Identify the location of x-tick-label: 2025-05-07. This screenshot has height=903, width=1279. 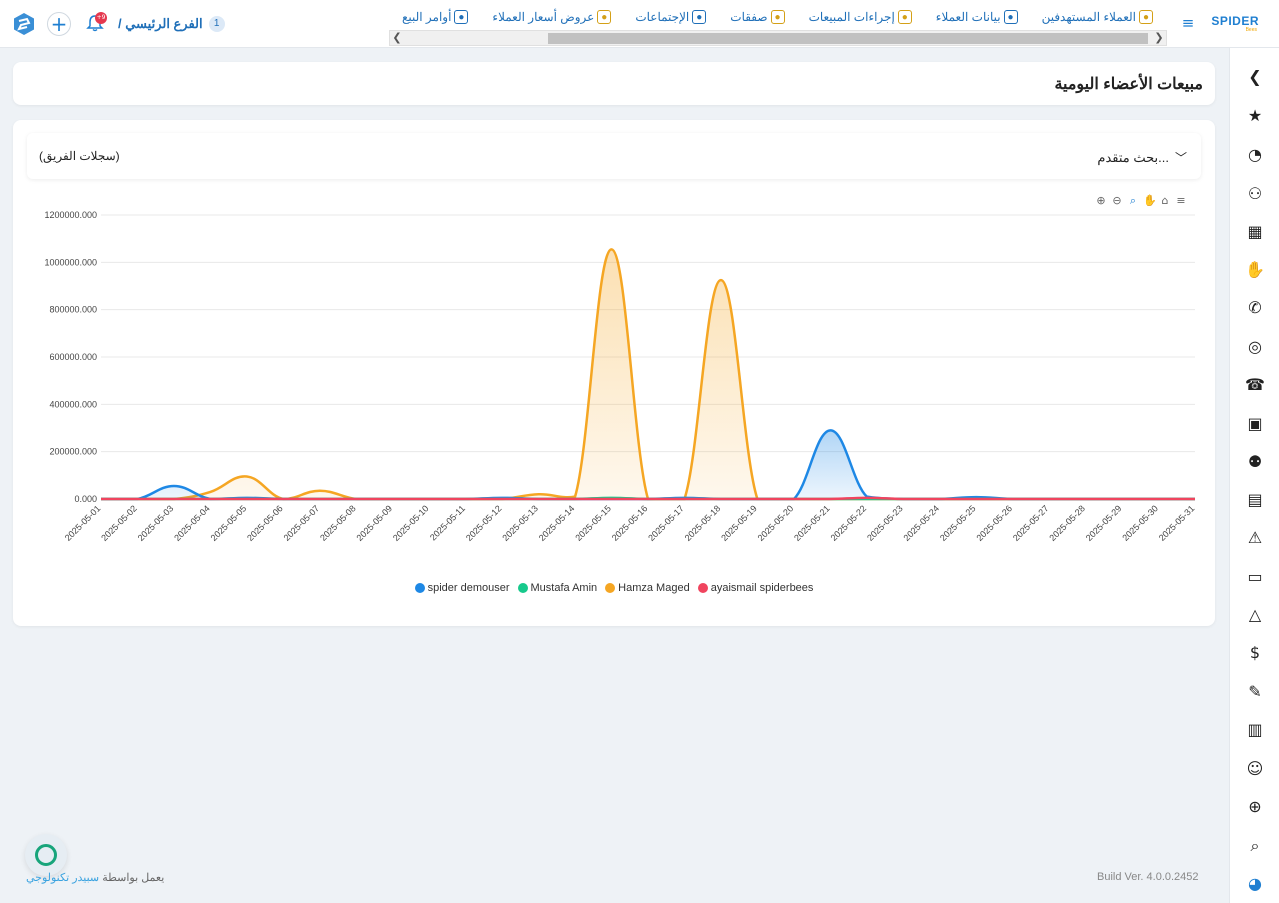
(302, 523).